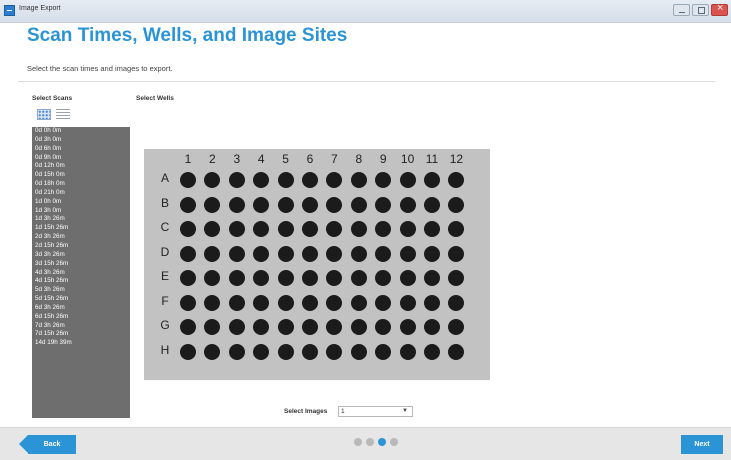  I want to click on scan-item: 1d 0h 0m, so click(81, 202).